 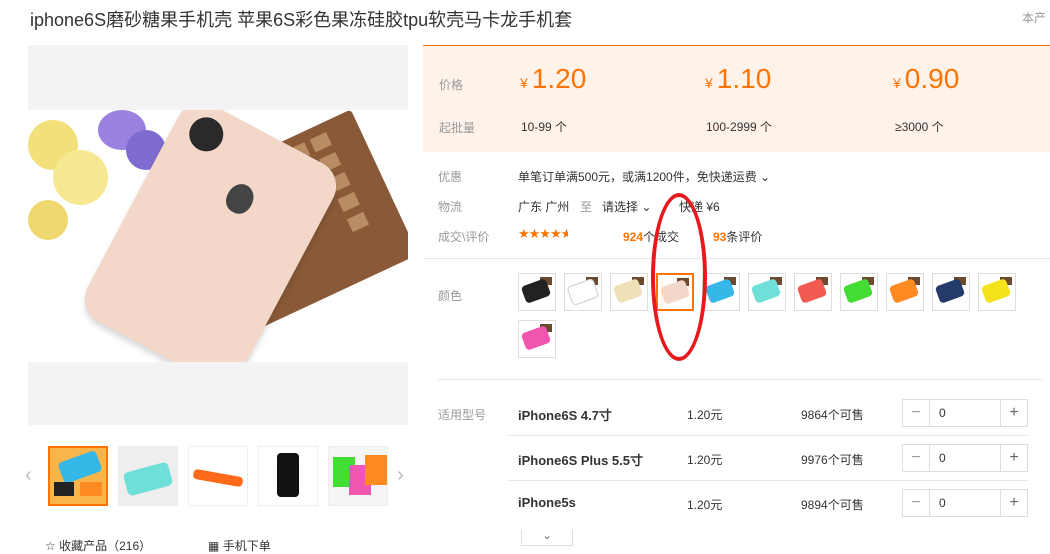 I want to click on model-stock: 9976个可售, so click(x=832, y=460).